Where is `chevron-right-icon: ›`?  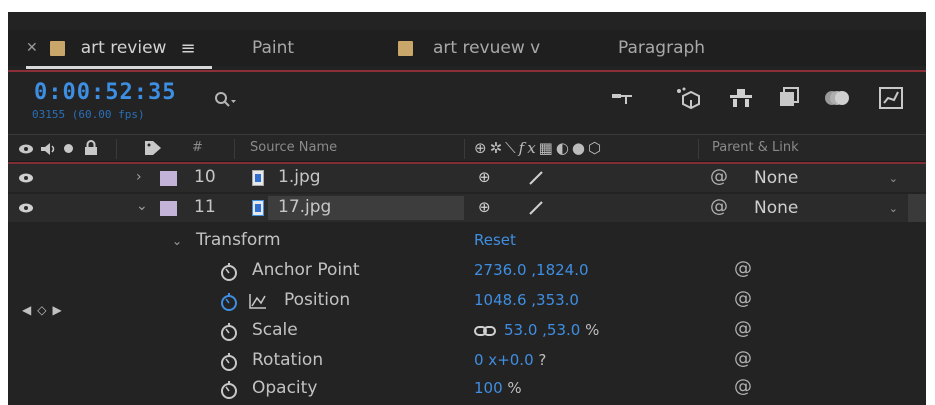 chevron-right-icon: › is located at coordinates (139, 177).